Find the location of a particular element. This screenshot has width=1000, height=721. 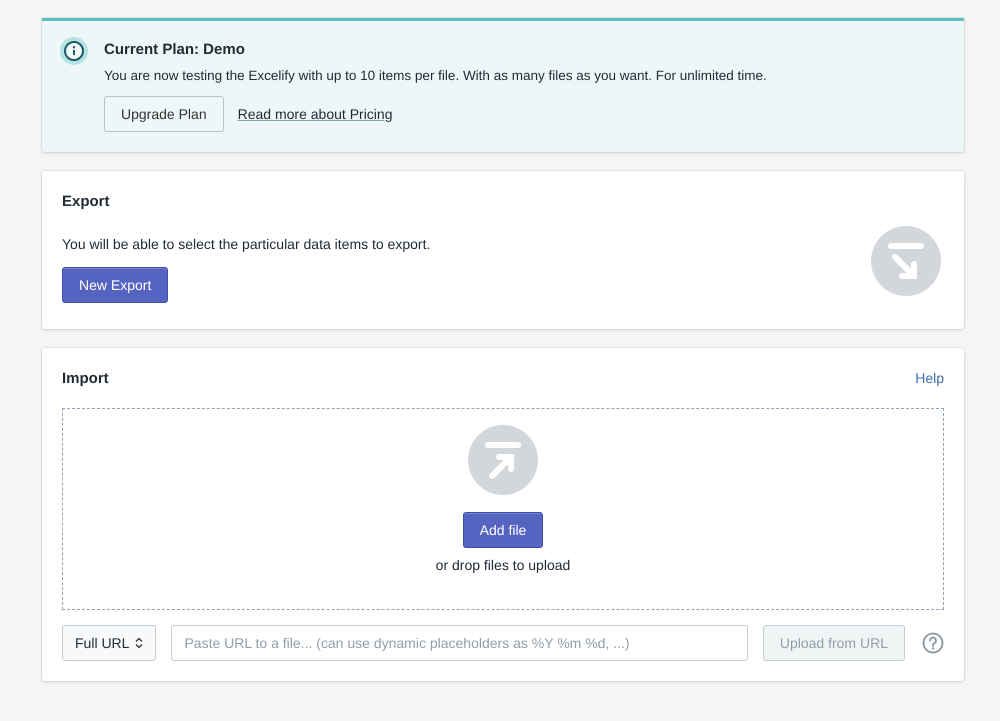

drop-hint: or drop files to upload is located at coordinates (503, 565).